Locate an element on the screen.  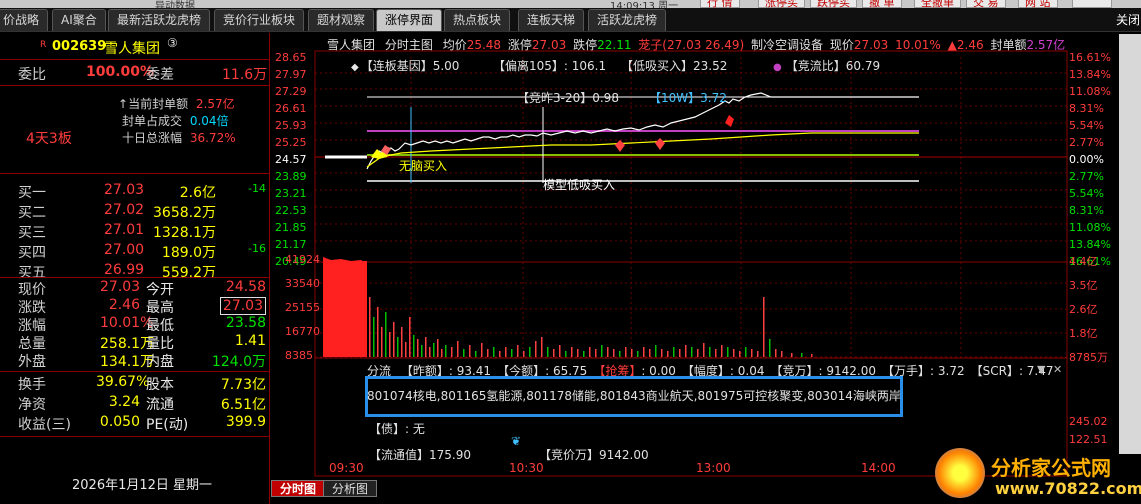
bid-row: 买四 27.00 189.0万 -16 is located at coordinates (135, 252).